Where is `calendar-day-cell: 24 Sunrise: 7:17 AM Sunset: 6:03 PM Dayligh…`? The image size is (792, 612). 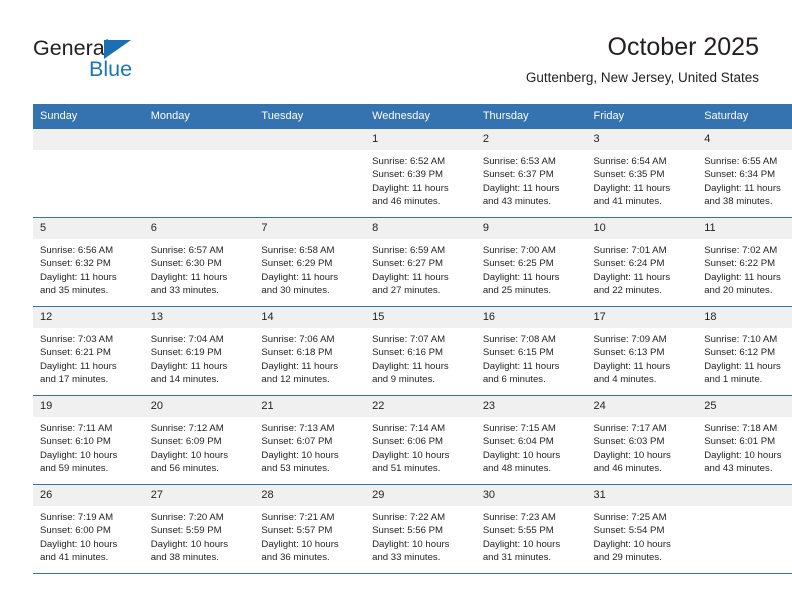 calendar-day-cell: 24 Sunrise: 7:17 AM Sunset: 6:03 PM Dayligh… is located at coordinates (642, 440).